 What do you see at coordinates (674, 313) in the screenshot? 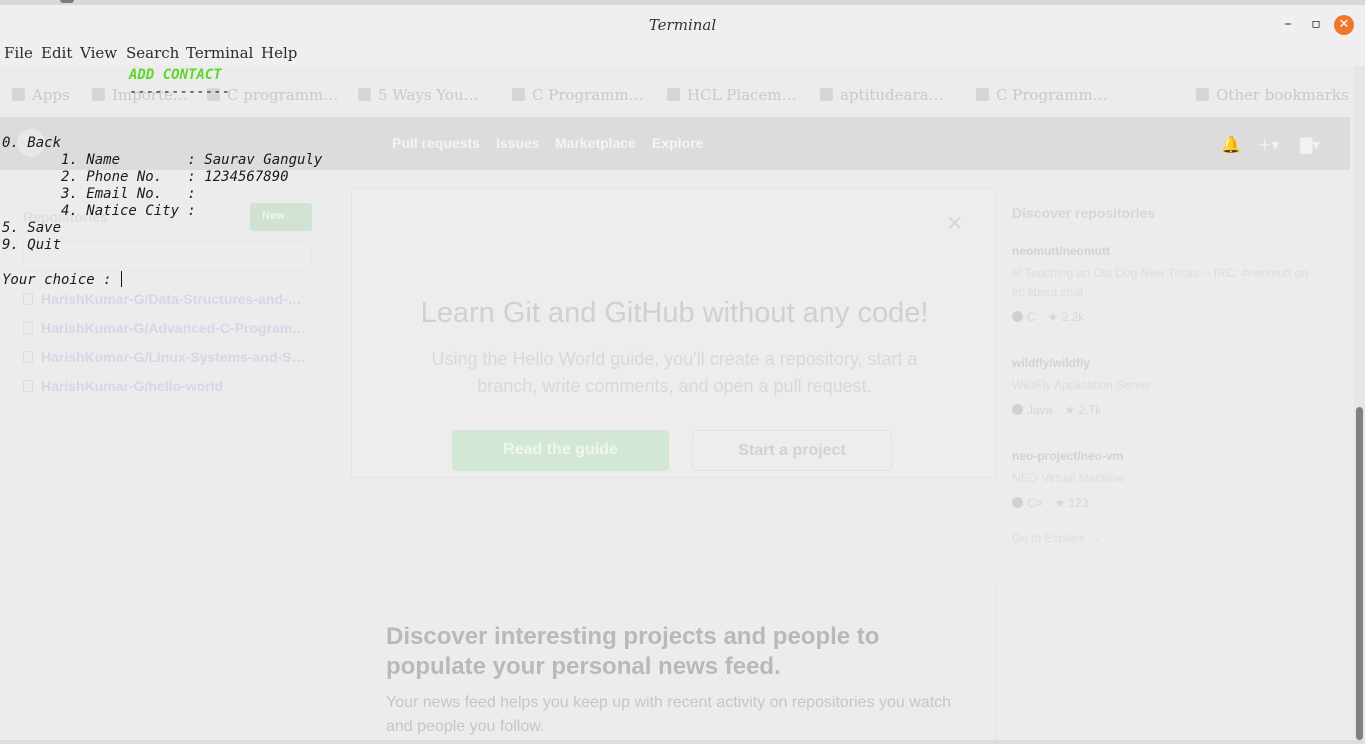
I see `banner-title: Learn Git and GitHub without any code!` at bounding box center [674, 313].